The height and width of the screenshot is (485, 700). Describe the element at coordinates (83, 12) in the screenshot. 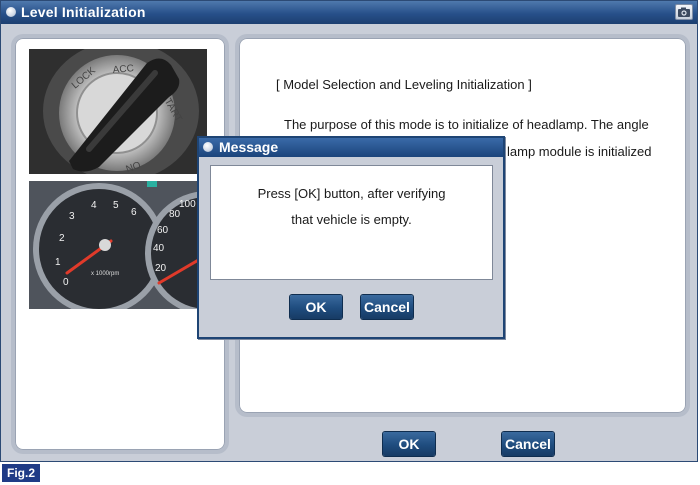

I see `window-title: Level Initialization` at that location.